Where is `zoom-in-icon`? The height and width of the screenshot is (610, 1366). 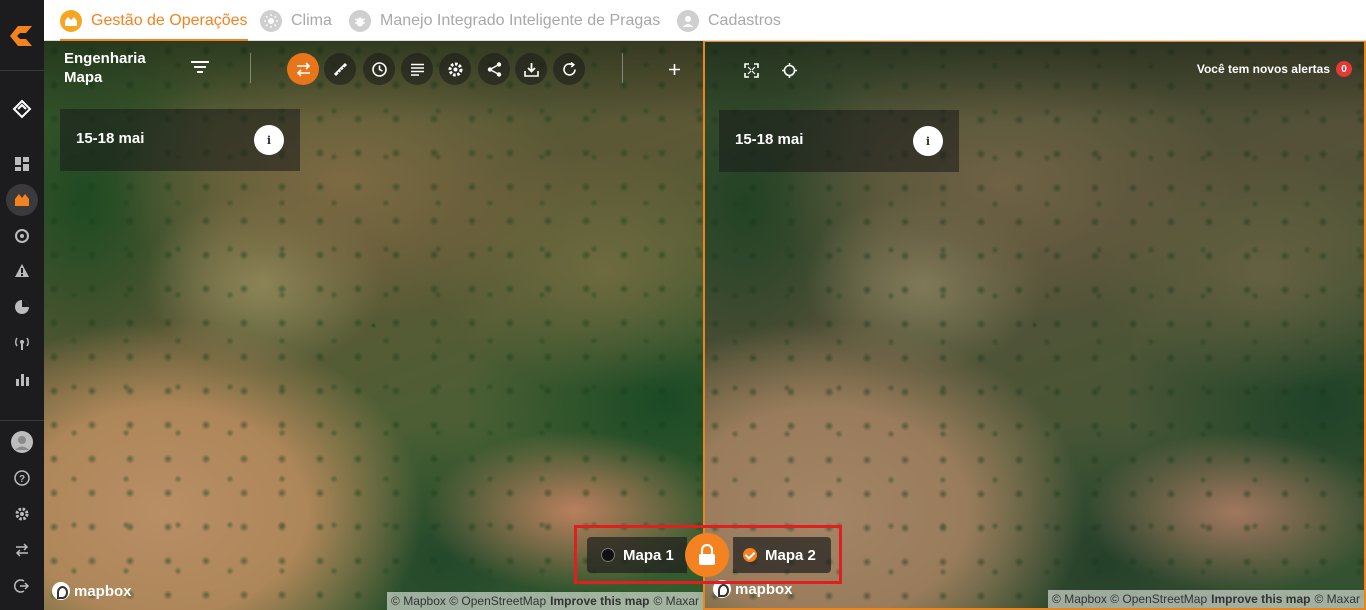
zoom-in-icon is located at coordinates (674, 69).